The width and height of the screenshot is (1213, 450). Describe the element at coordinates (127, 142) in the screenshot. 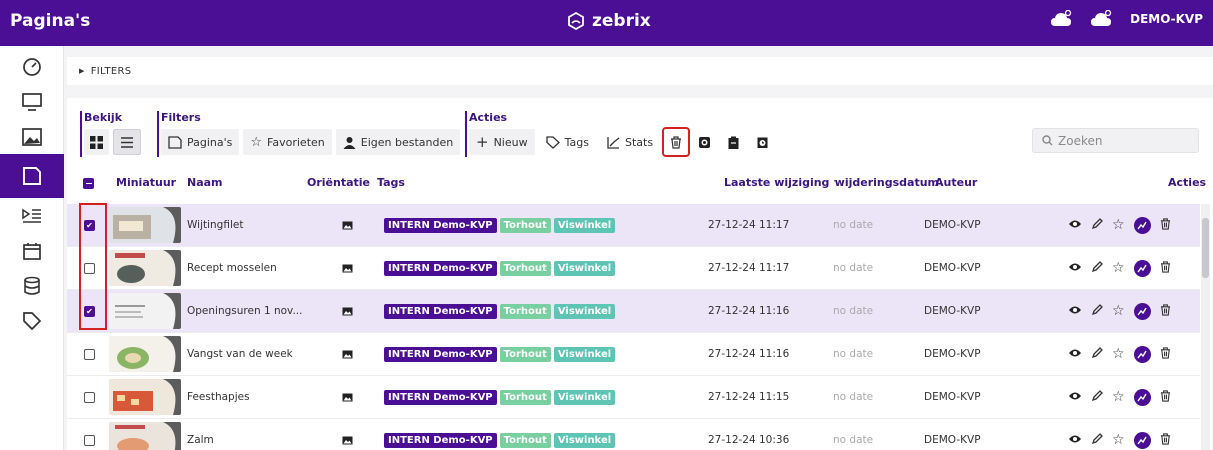

I see `list-view-button` at that location.